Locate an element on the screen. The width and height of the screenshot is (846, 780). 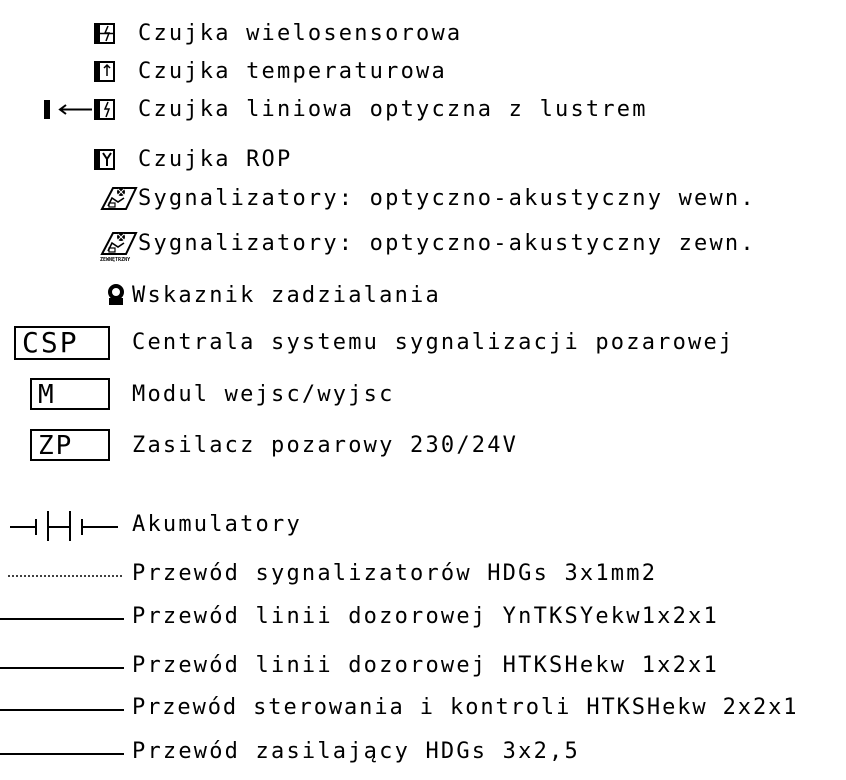
action-indicator-icon is located at coordinates (116, 294).